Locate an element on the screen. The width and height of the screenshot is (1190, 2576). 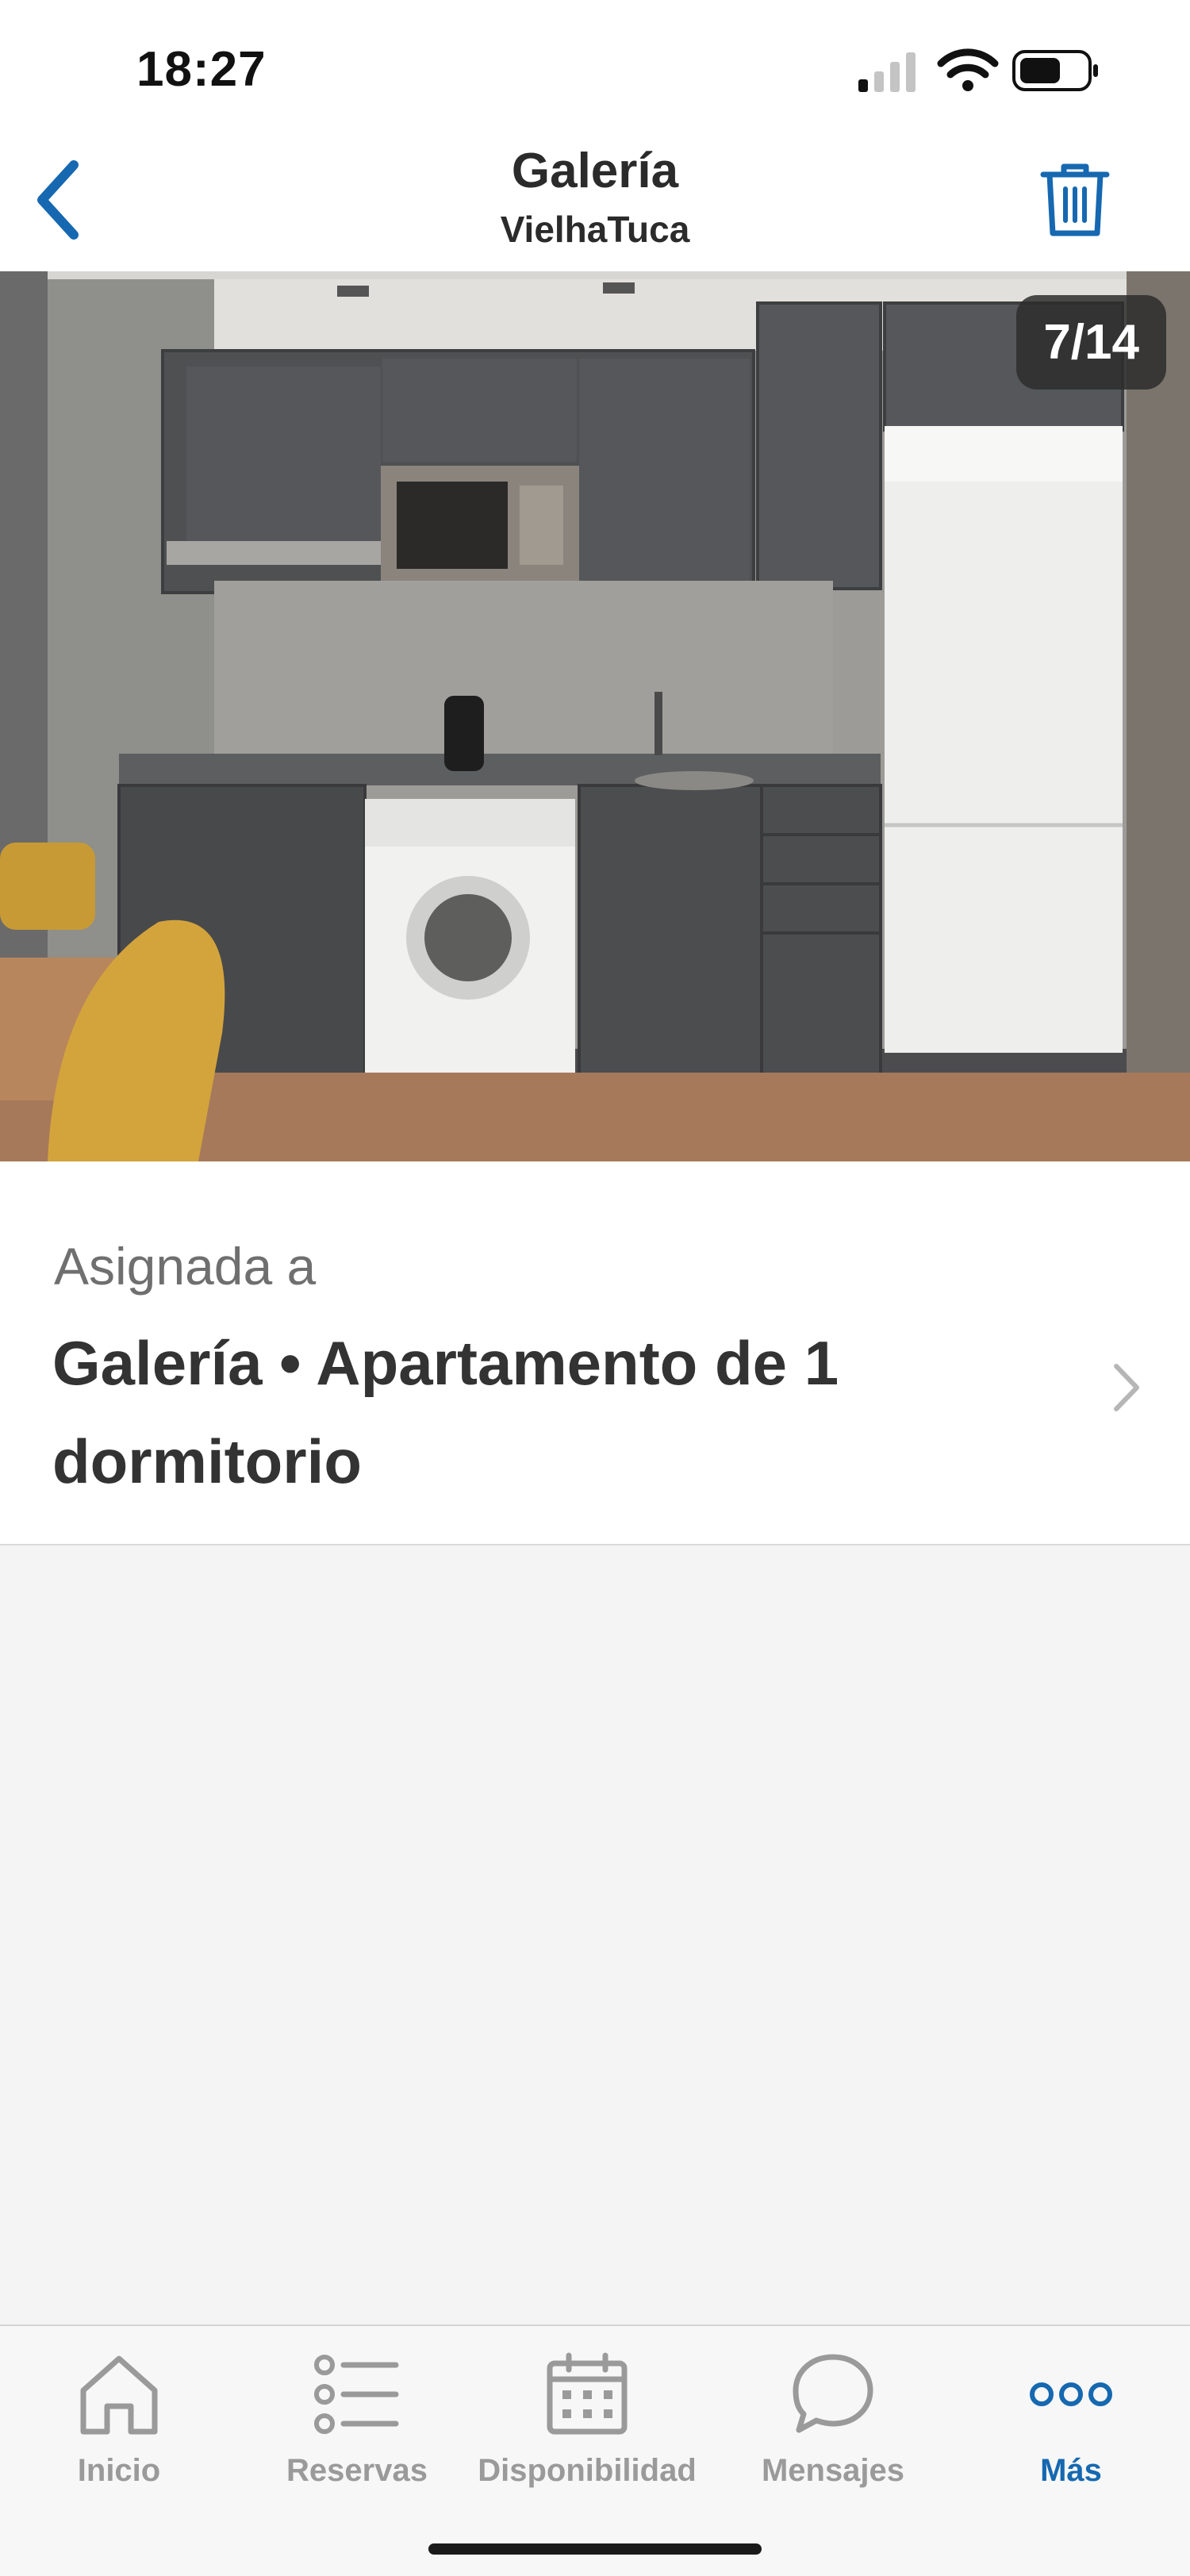
photo-counter: 7/14 is located at coordinates (1091, 342).